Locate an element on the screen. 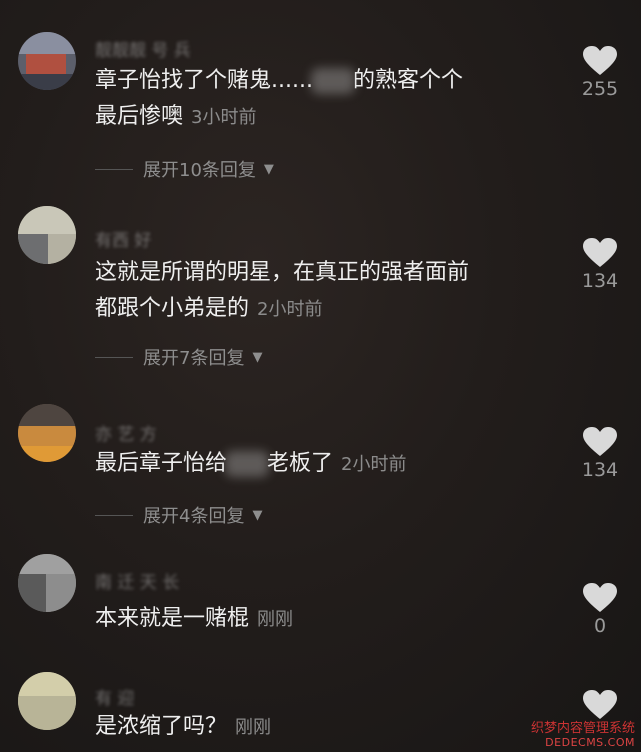 The width and height of the screenshot is (641, 752). comment-text: 是浓缩了吗？ 刚刚 is located at coordinates (183, 727).